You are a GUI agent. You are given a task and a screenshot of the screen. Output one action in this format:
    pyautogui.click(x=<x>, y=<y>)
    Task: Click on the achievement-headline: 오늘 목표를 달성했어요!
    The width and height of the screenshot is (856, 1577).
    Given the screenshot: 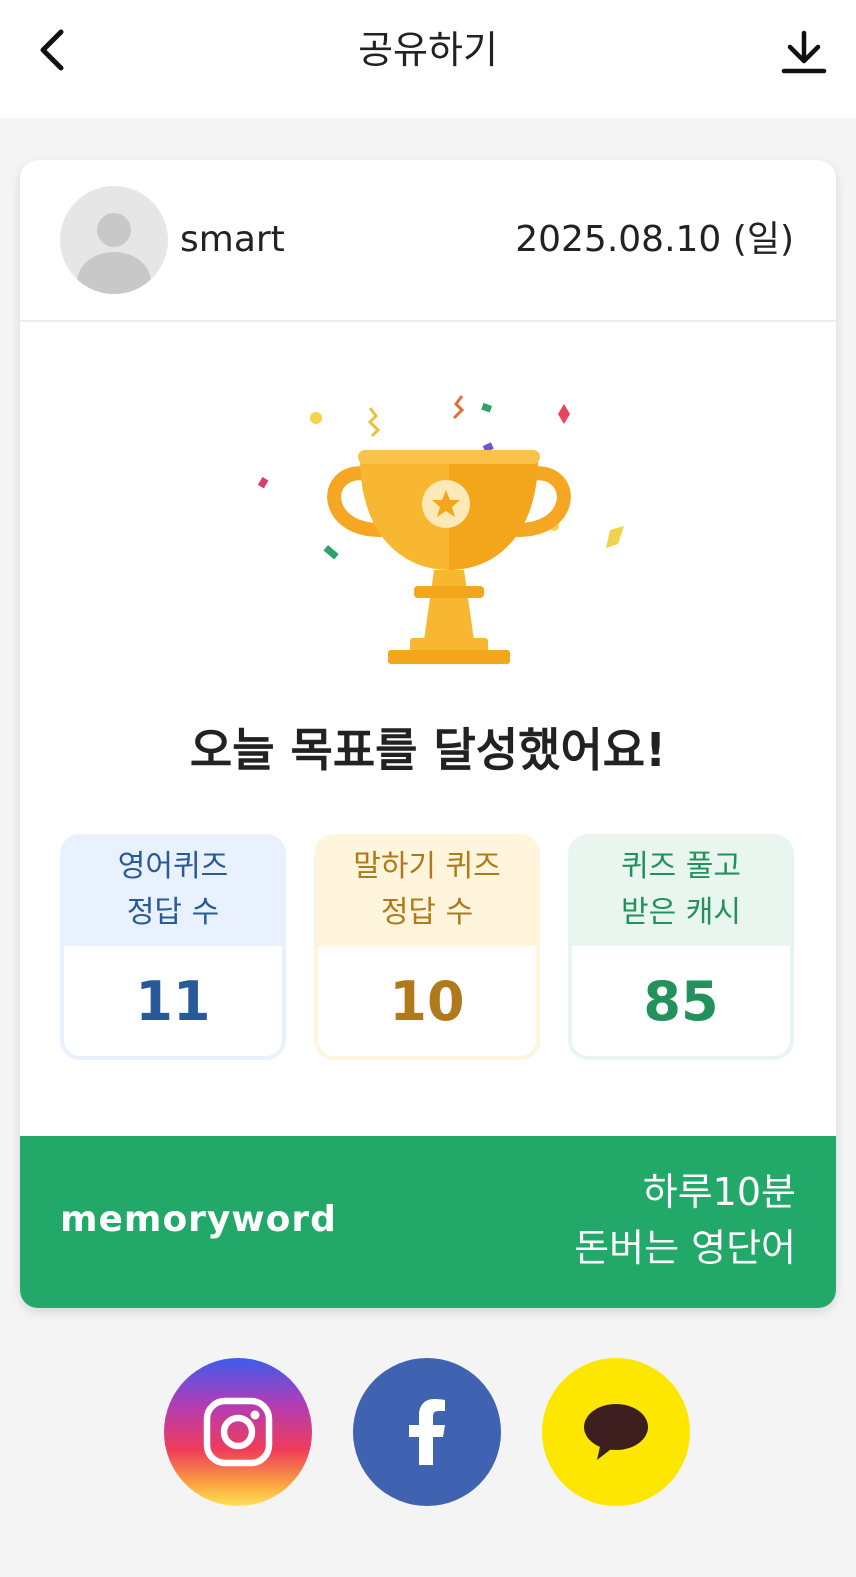 What is the action you would take?
    pyautogui.click(x=428, y=750)
    